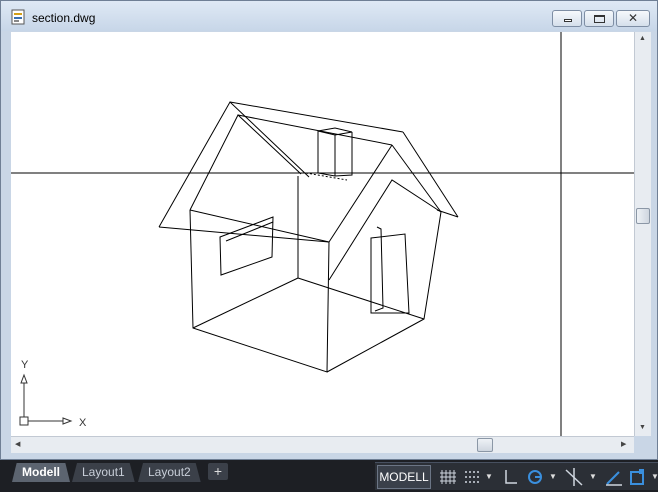 Image resolution: width=658 pixels, height=492 pixels. Describe the element at coordinates (245, 303) in the screenshot. I see `wall-floor-back` at that location.